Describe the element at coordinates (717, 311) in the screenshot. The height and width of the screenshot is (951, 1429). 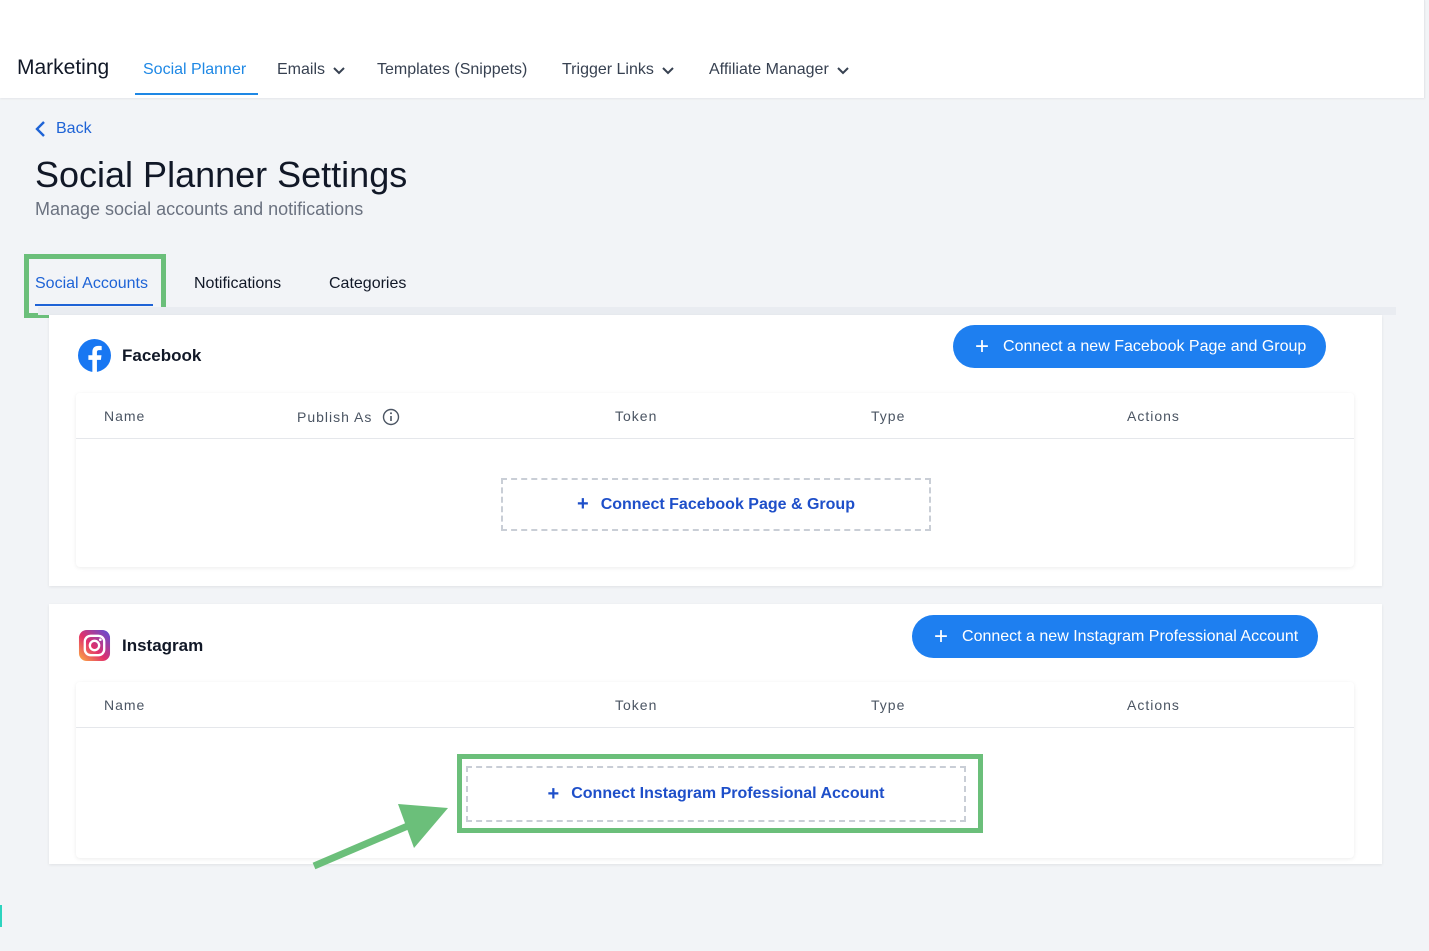
I see `content-divider` at that location.